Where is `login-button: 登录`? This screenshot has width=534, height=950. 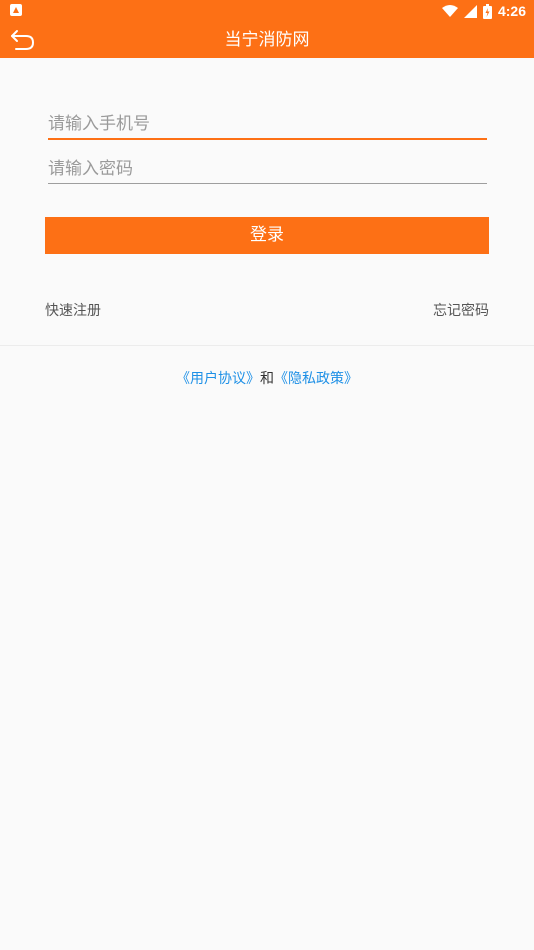 login-button: 登录 is located at coordinates (267, 235).